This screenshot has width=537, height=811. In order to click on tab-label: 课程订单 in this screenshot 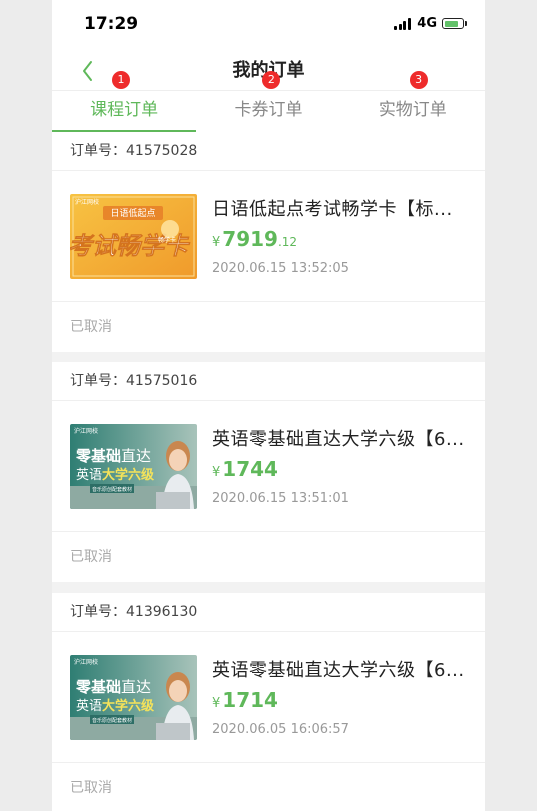, I will do `click(124, 110)`.